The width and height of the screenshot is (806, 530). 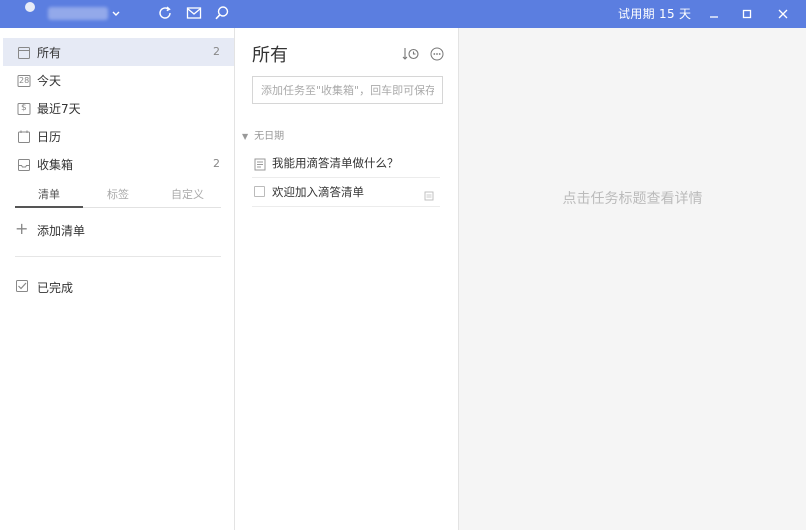 What do you see at coordinates (259, 191) in the screenshot?
I see `task-checkbox` at bounding box center [259, 191].